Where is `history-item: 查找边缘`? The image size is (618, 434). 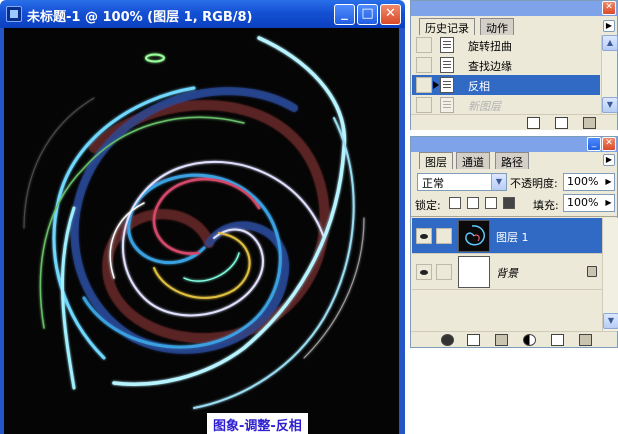
history-item: 查找边缘 is located at coordinates (506, 65).